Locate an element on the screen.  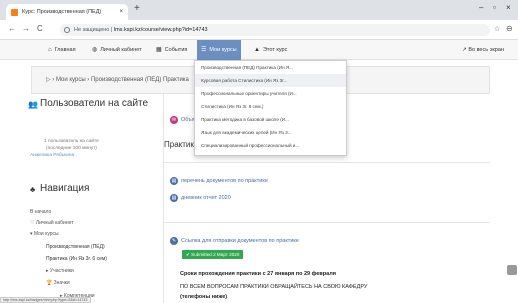
submitted-badge: ✔ Submitted 2 Март 2020 is located at coordinates (213, 254).